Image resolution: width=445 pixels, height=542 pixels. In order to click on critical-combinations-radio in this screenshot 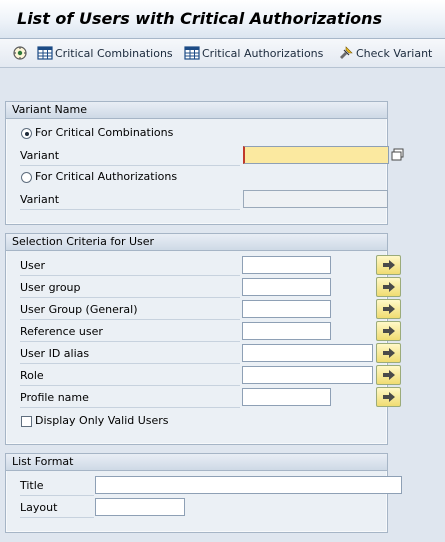, I will do `click(26, 133)`.